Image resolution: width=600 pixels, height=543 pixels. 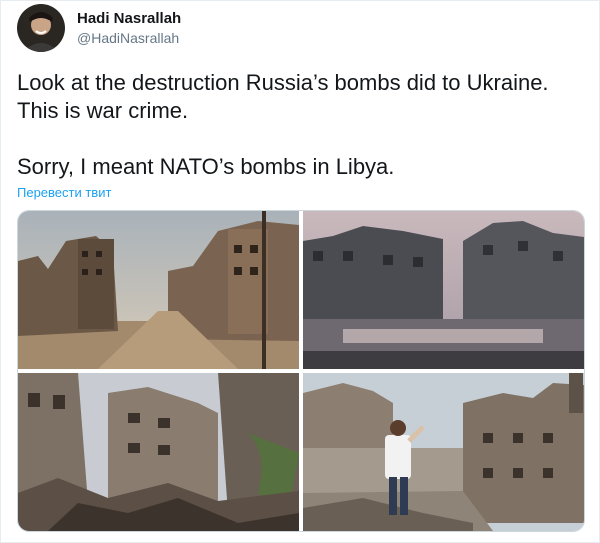 I want to click on avatar, so click(x=41, y=28).